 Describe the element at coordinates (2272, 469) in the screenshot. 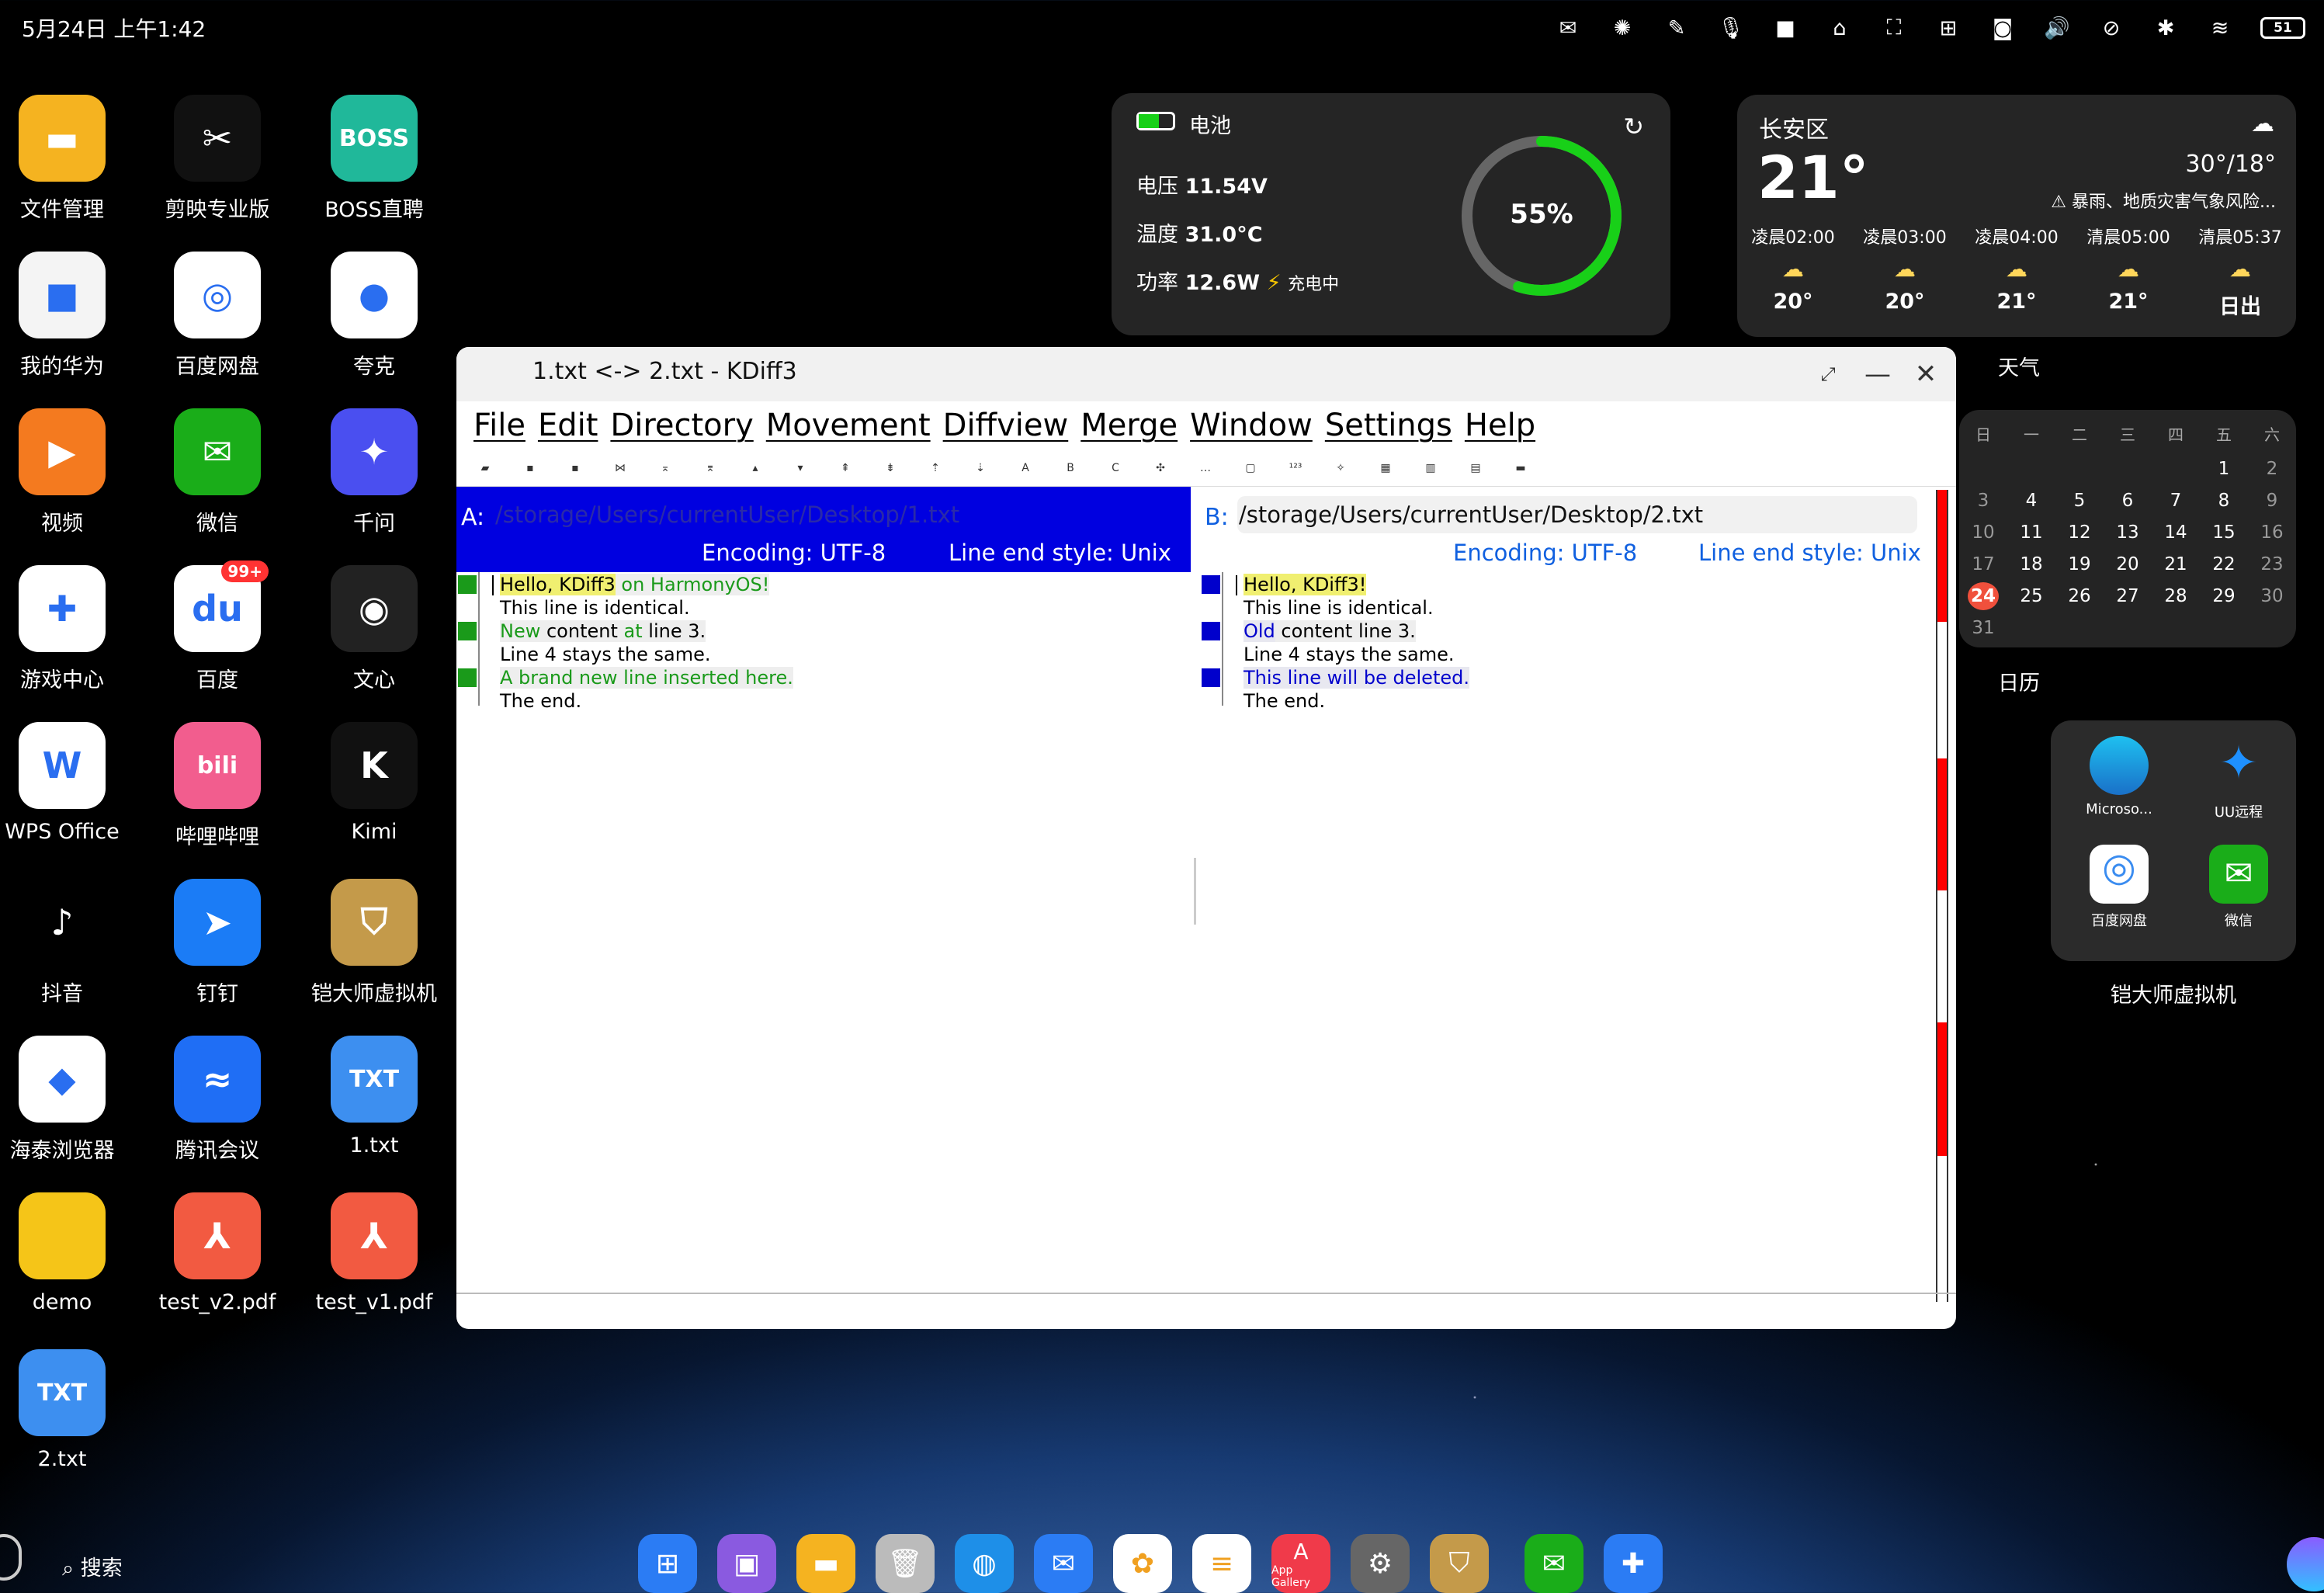

I see `calendar-day: 2` at that location.